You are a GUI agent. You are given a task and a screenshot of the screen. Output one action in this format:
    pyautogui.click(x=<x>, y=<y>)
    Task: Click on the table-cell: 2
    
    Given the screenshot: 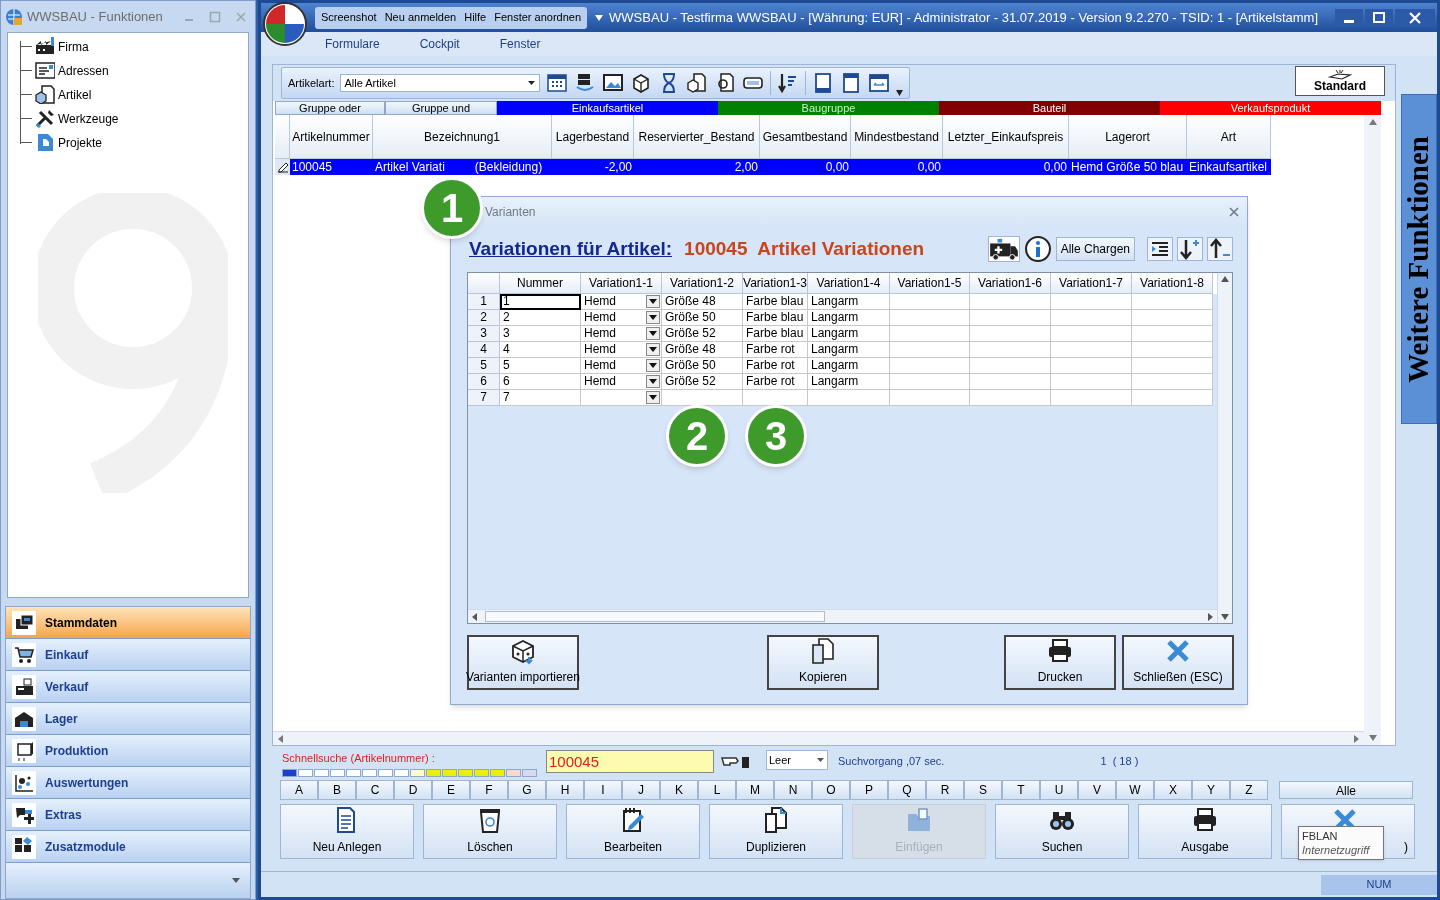 What is the action you would take?
    pyautogui.click(x=540, y=318)
    